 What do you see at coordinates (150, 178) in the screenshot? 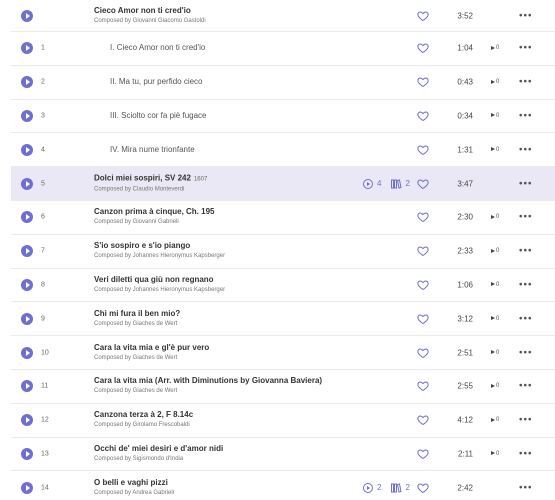
I see `track-title: Dolci miei sospiri, SV 242 1607` at bounding box center [150, 178].